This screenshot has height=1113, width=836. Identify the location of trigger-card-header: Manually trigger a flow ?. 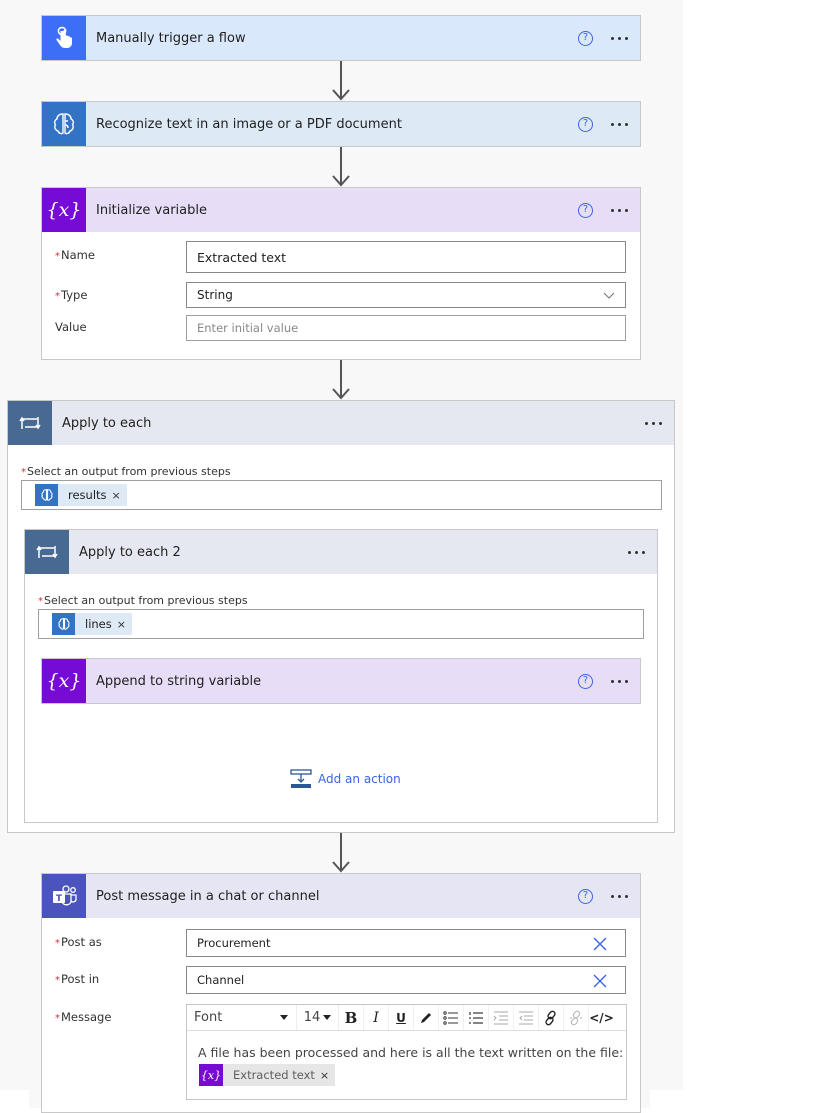
(341, 38).